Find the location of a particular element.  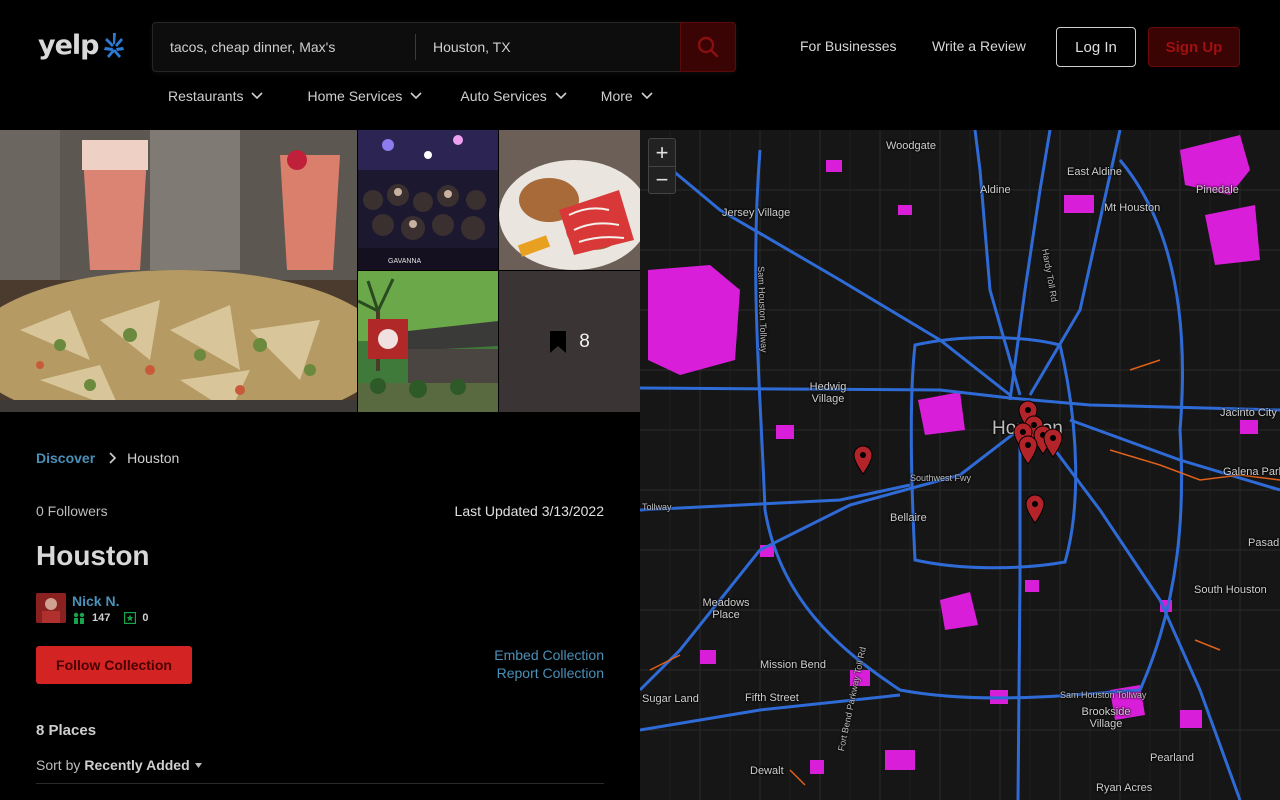

follow-collection-button: Follow Collection is located at coordinates (114, 665).